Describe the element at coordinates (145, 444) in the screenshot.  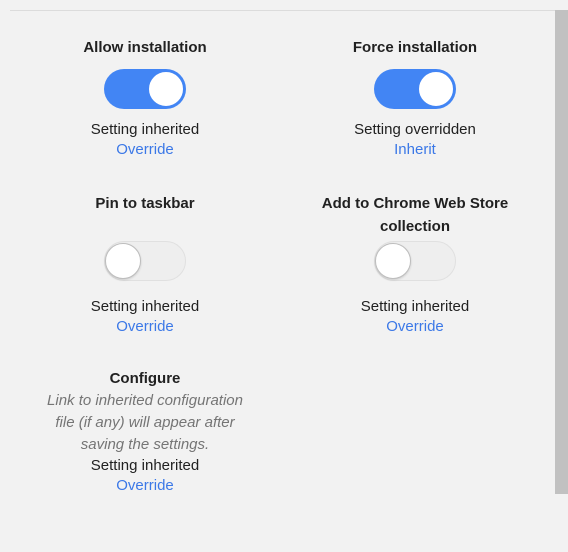
I see `configure-description-line: saving the settings.` at that location.